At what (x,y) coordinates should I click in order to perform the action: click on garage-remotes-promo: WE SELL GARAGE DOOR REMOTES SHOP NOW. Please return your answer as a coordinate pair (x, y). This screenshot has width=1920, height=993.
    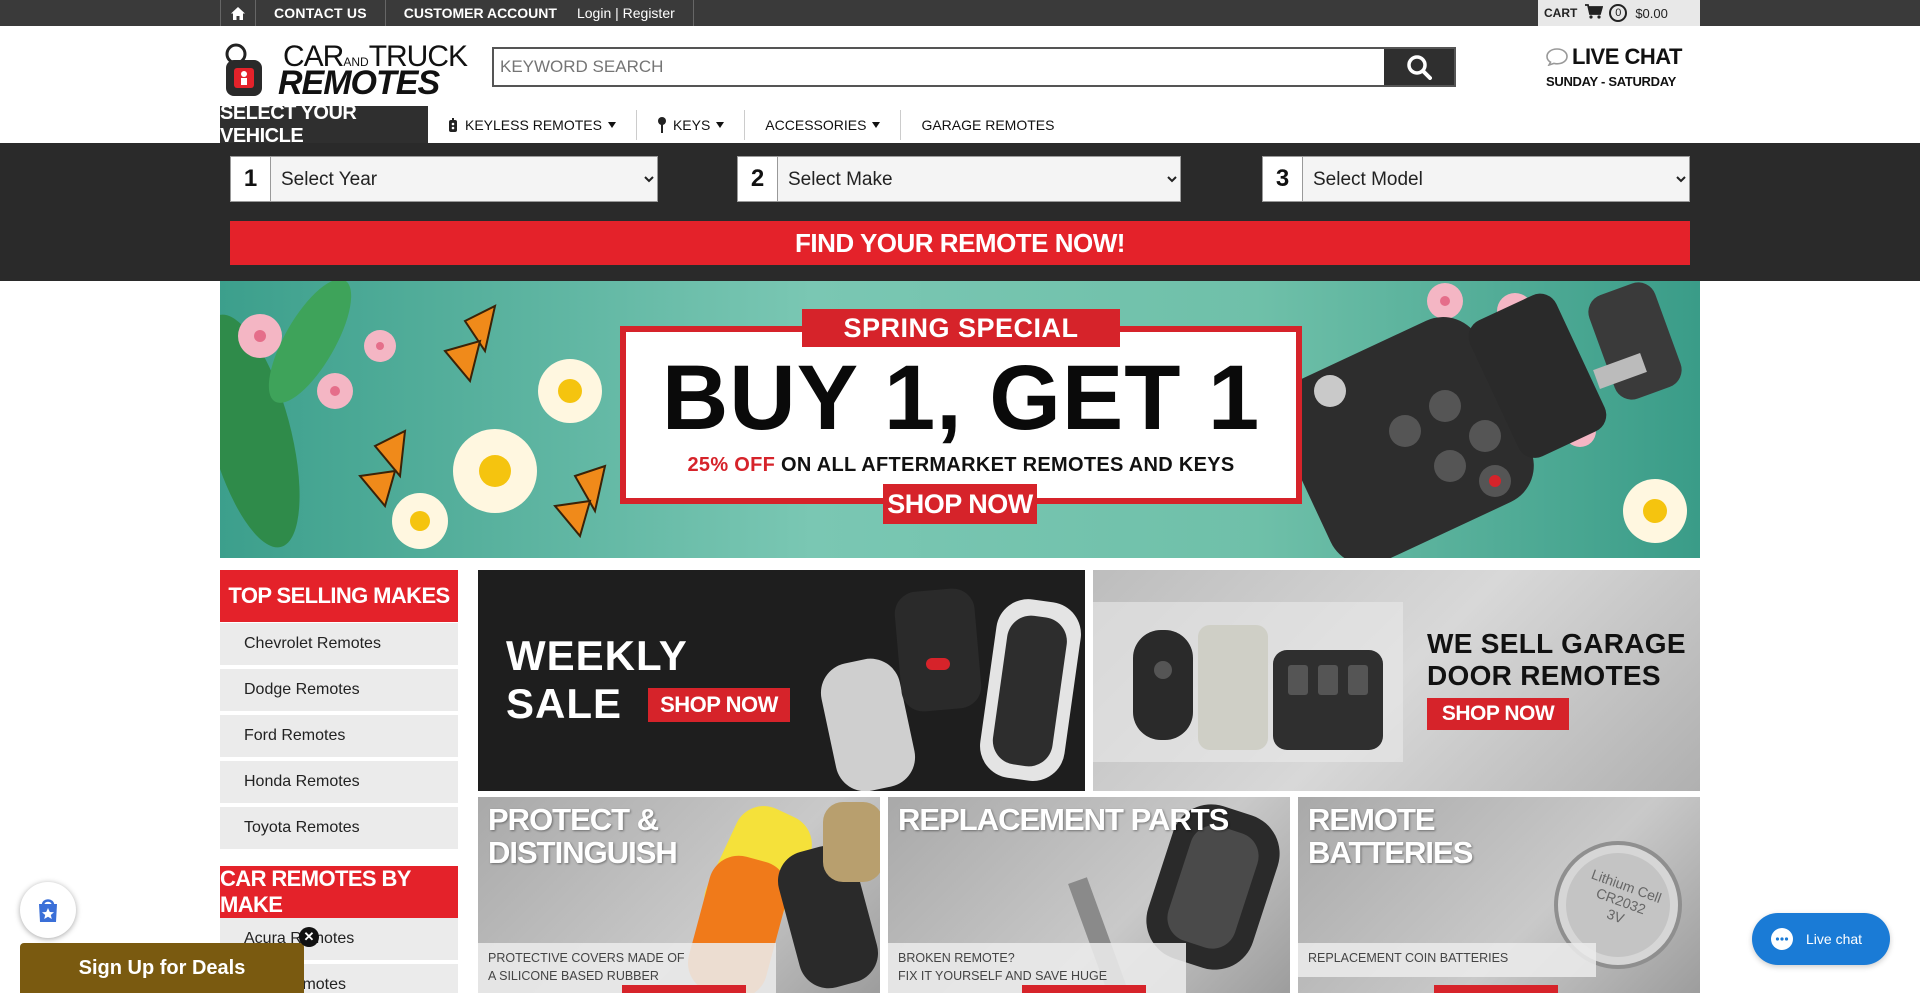
    Looking at the image, I should click on (1396, 680).